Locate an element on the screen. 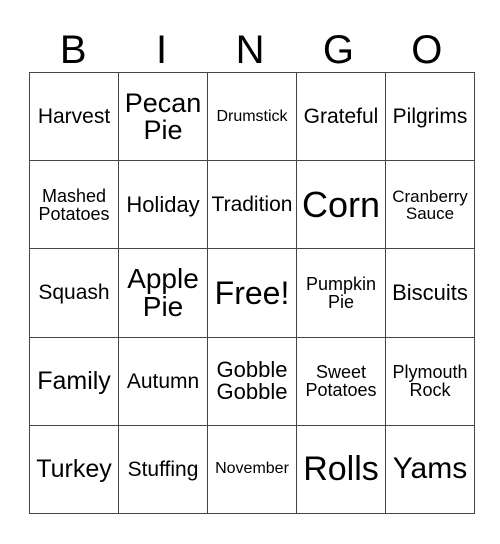  bingo-cell: Grateful is located at coordinates (341, 116).